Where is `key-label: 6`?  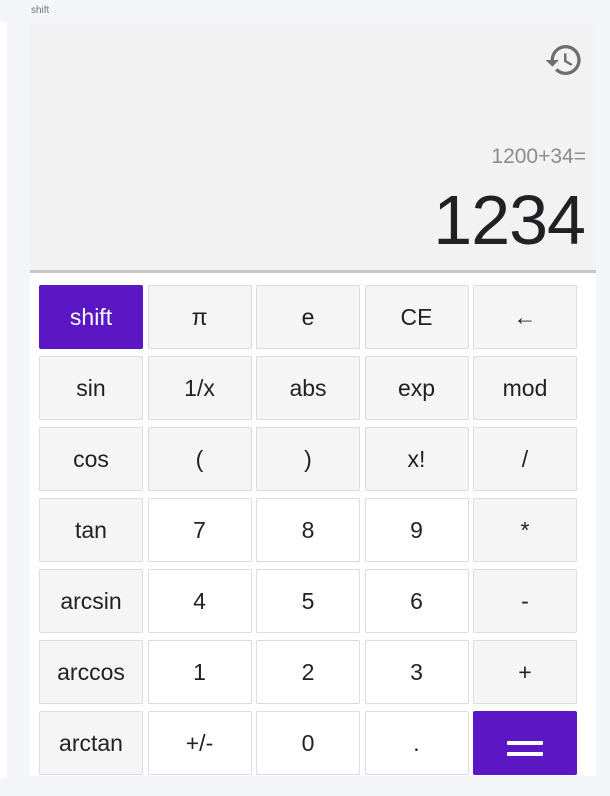 key-label: 6 is located at coordinates (416, 600).